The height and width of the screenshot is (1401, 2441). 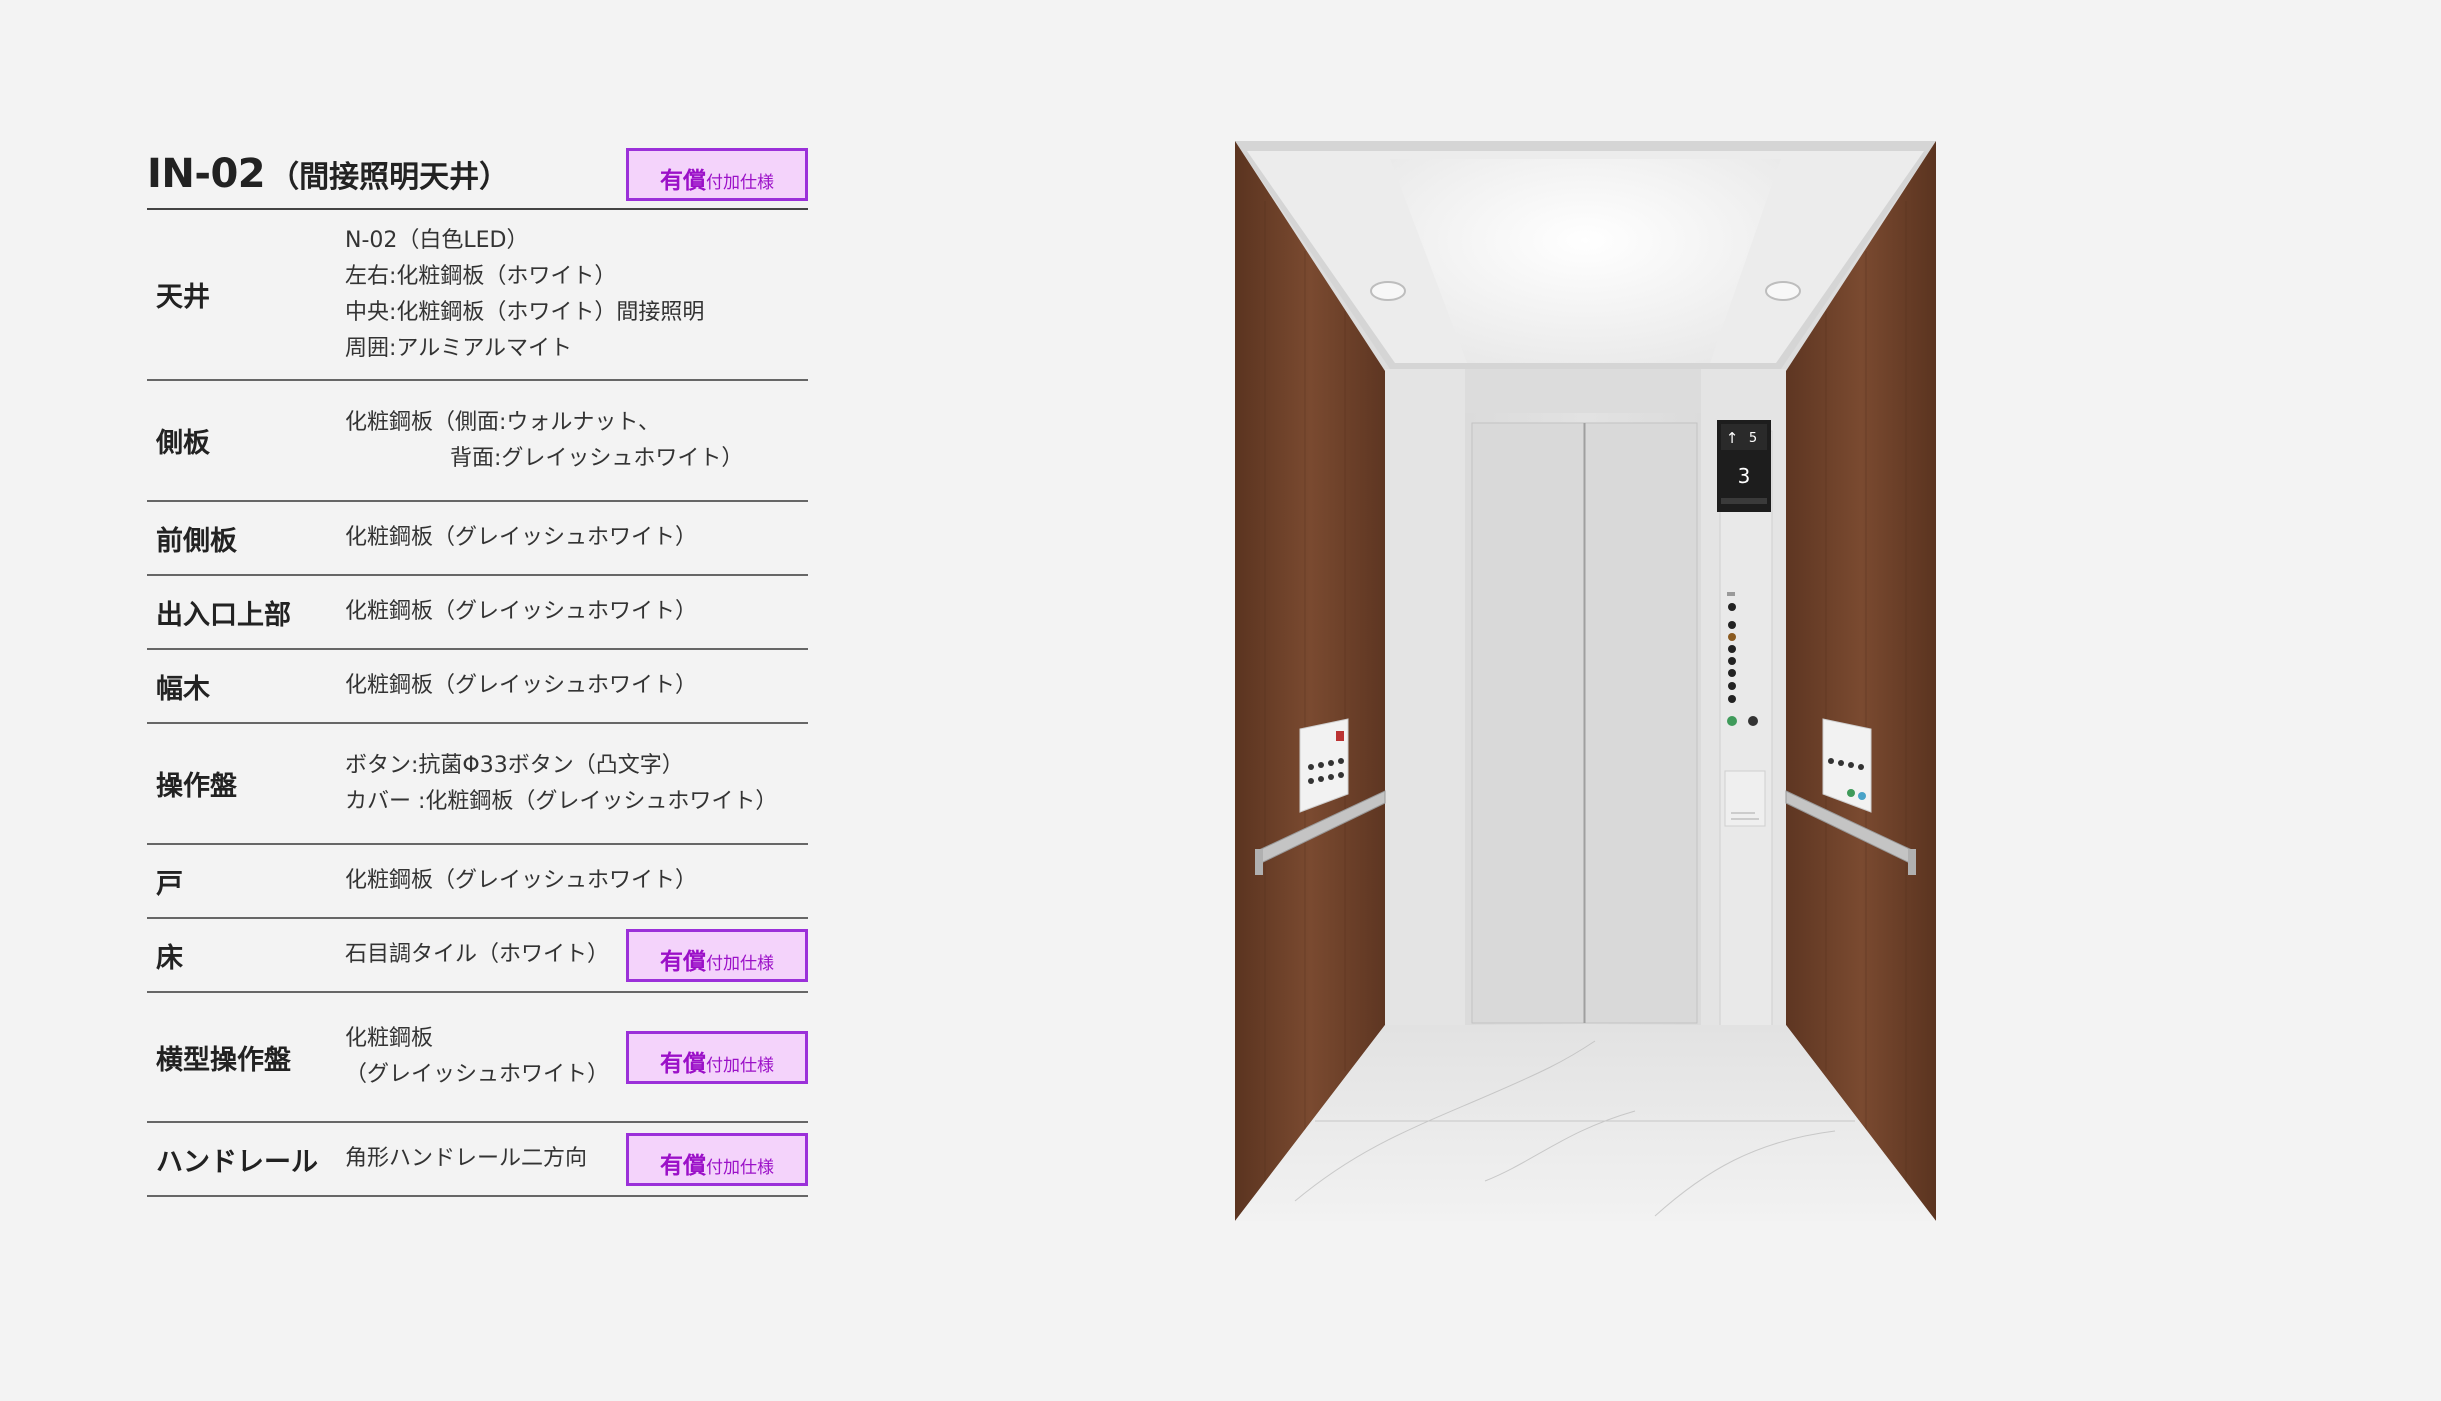 I want to click on model-code: IN-02, so click(x=206, y=174).